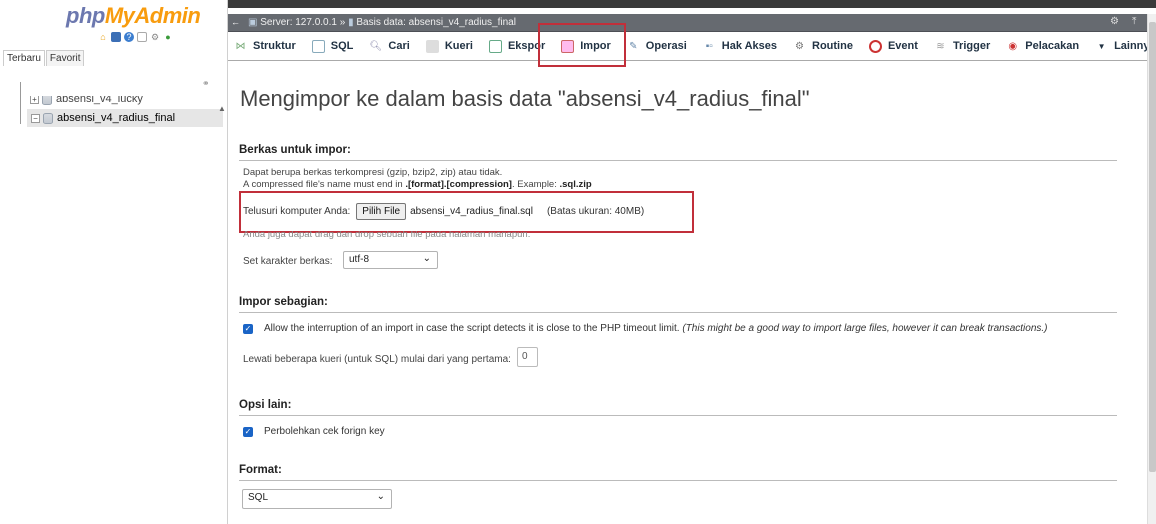  What do you see at coordinates (206, 83) in the screenshot?
I see `link-icon: ⚭` at bounding box center [206, 83].